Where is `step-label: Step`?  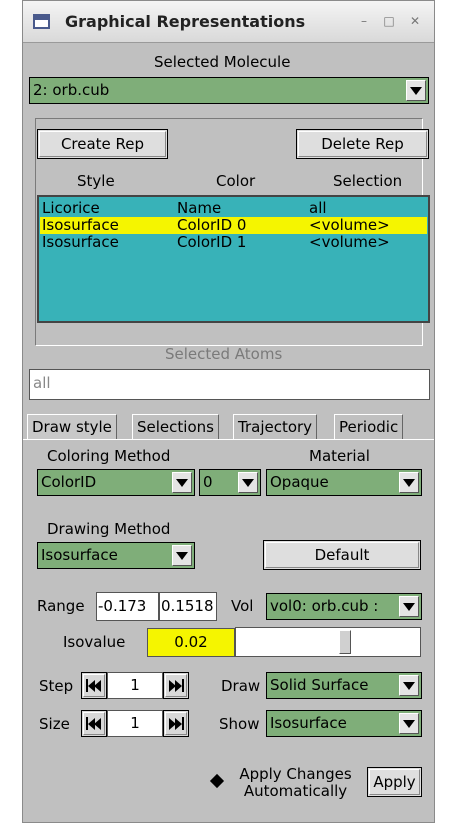
step-label: Step is located at coordinates (56, 686).